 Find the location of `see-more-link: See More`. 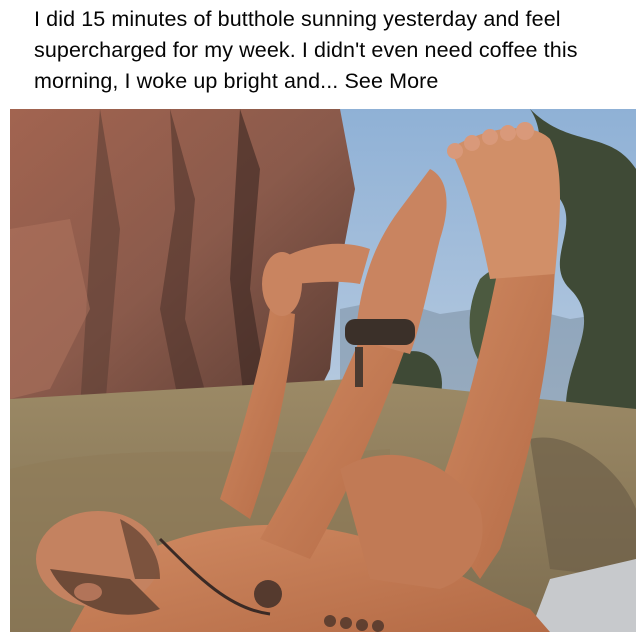

see-more-link: See More is located at coordinates (391, 81).